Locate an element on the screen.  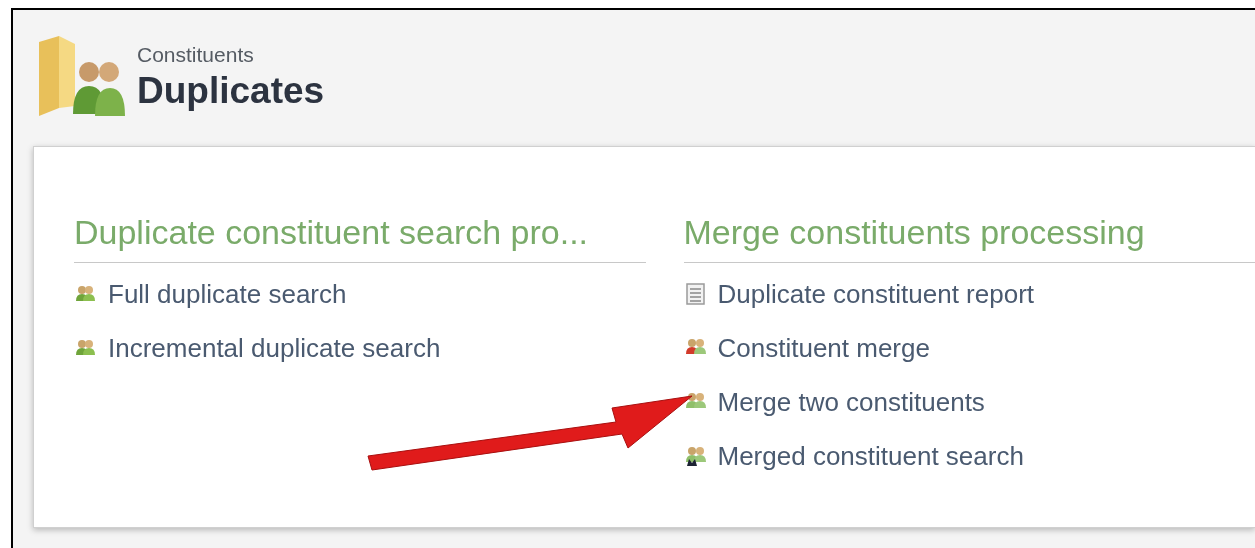
page-title: Duplicates is located at coordinates (231, 91).